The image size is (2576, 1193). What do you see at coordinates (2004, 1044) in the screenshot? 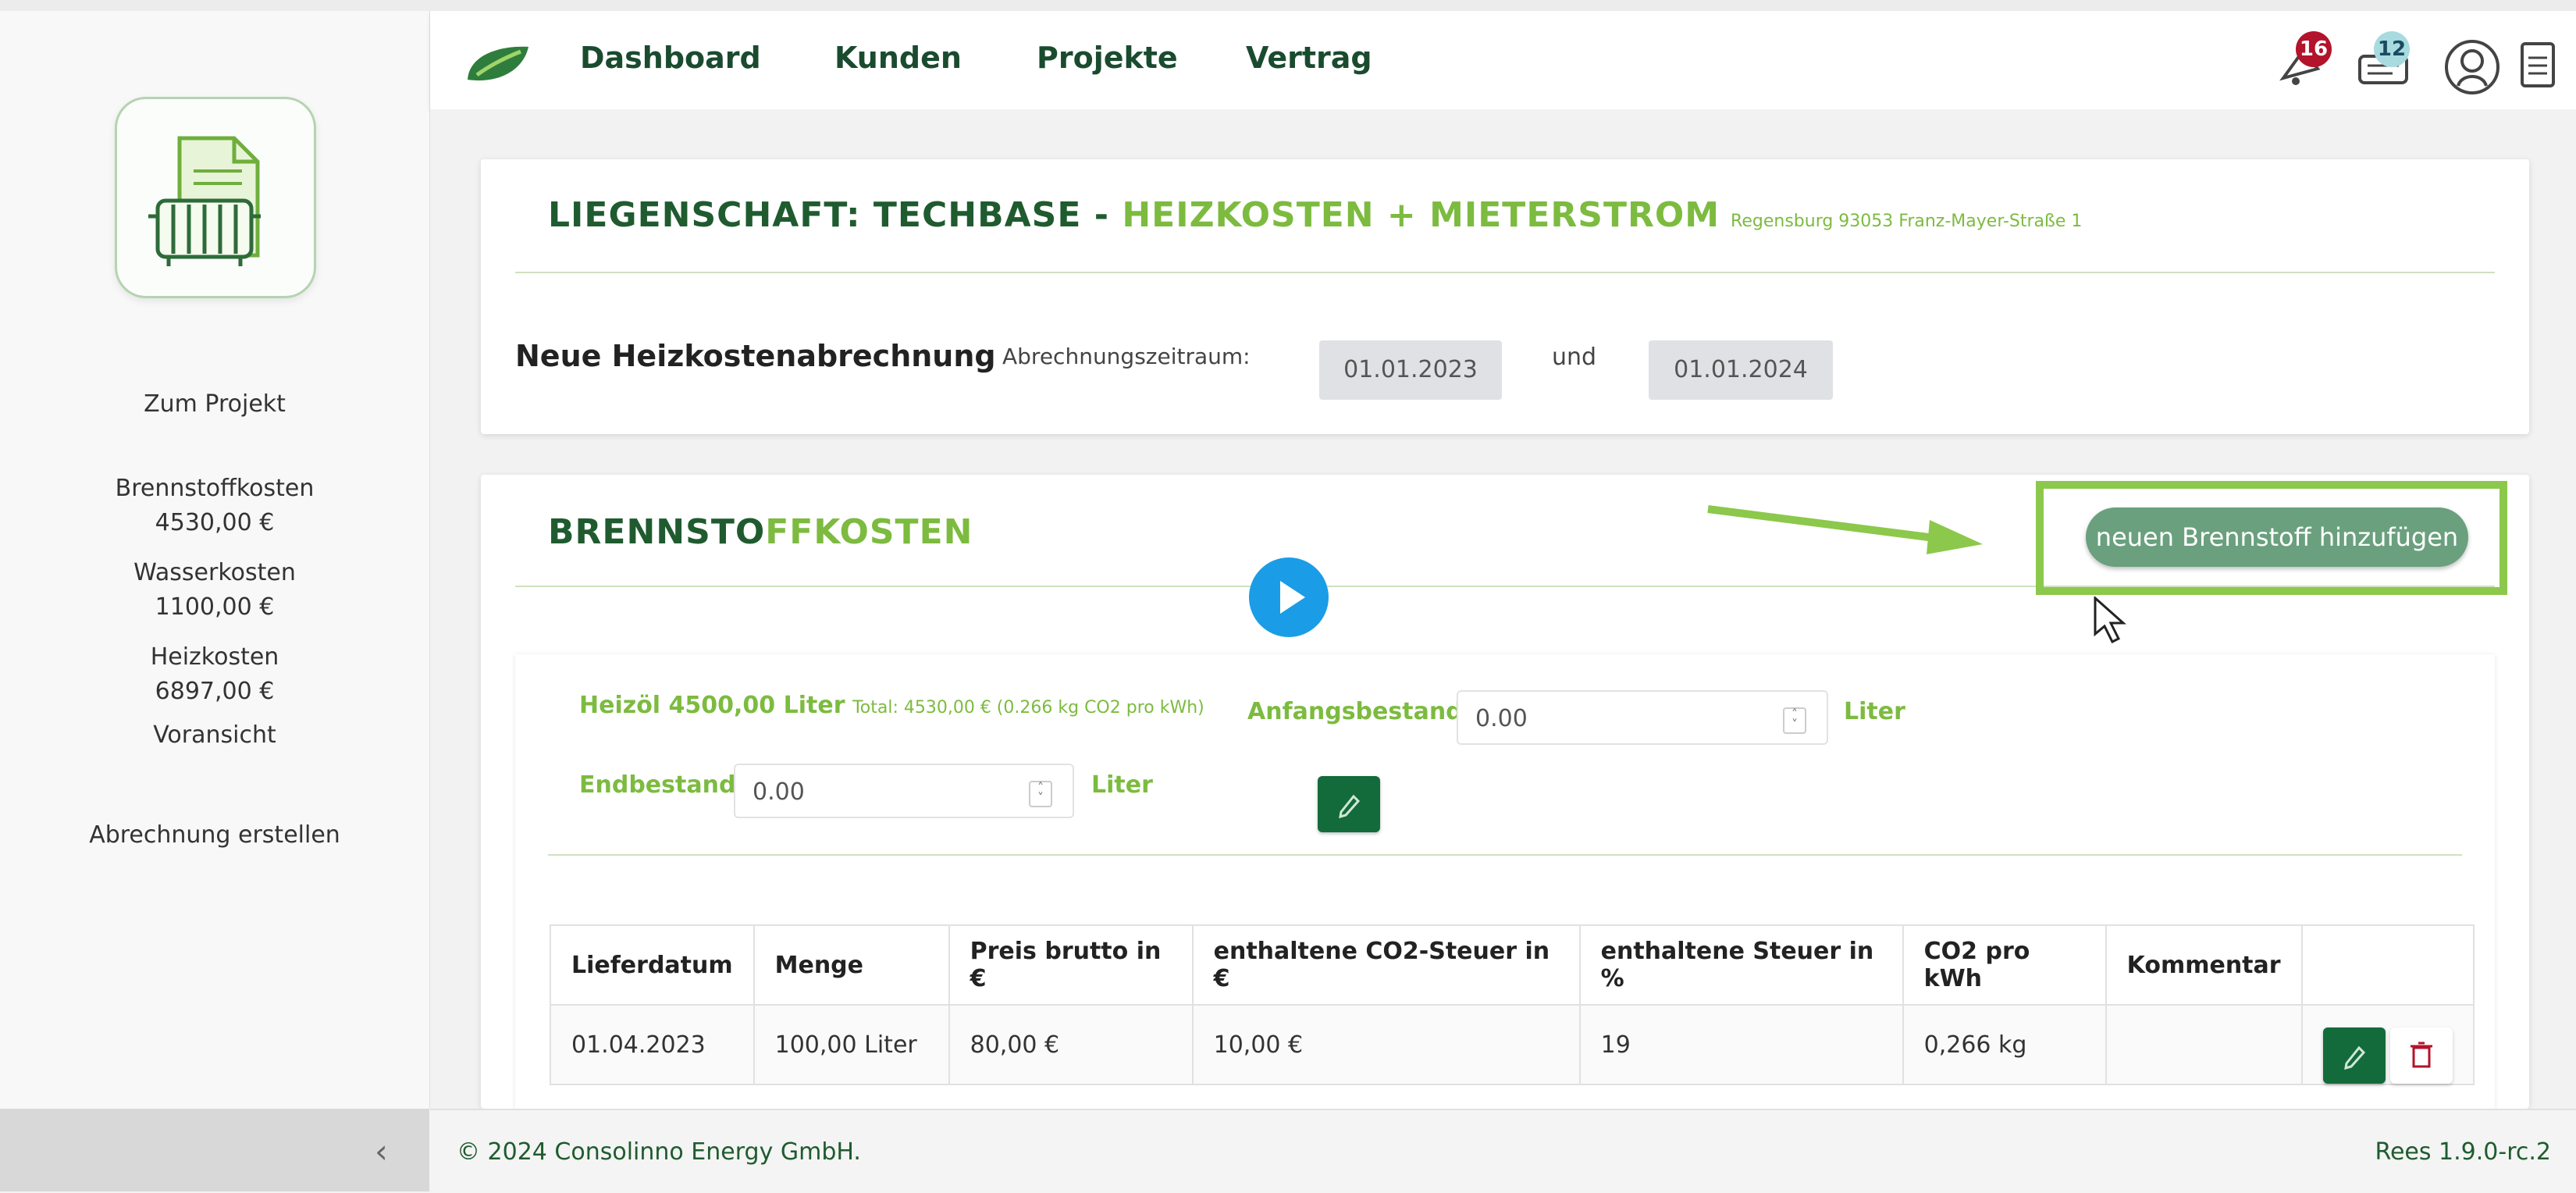
I see `table-cell: 0,266 kg` at bounding box center [2004, 1044].